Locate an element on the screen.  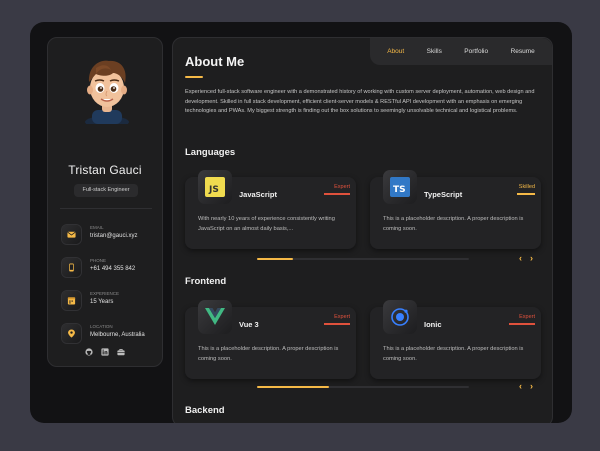
contact-phone: Phone +61 494 355 842 is located at coordinates (110, 269).